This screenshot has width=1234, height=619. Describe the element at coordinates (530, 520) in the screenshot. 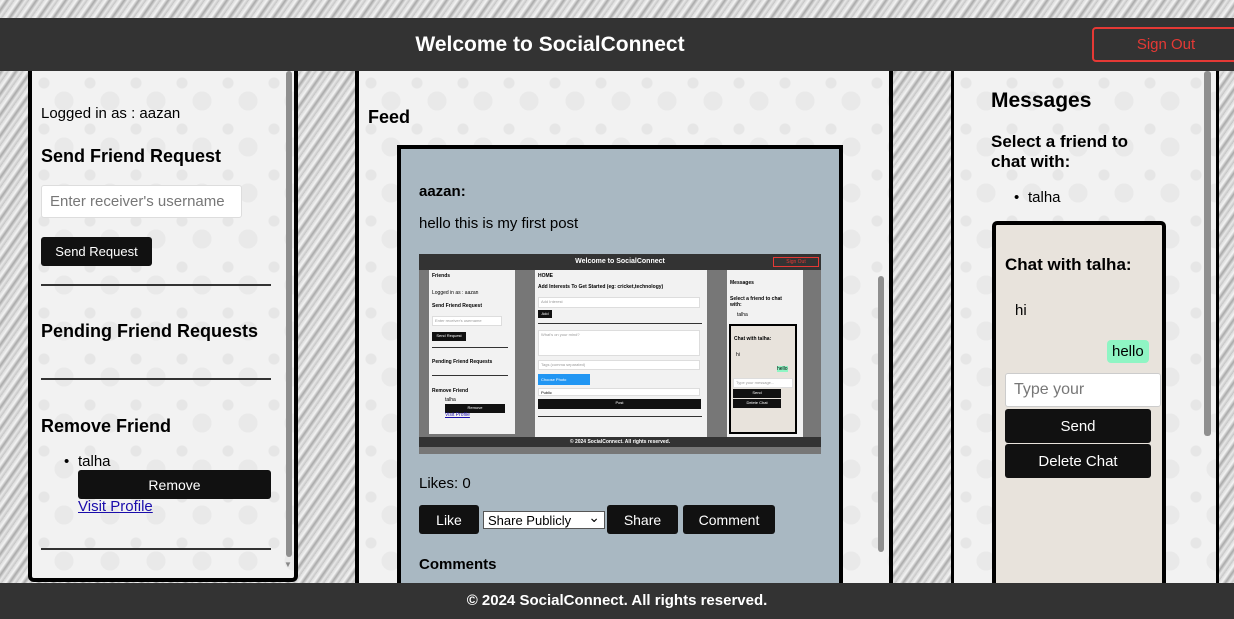

I see `share-visibility-value: Share Publicly` at that location.